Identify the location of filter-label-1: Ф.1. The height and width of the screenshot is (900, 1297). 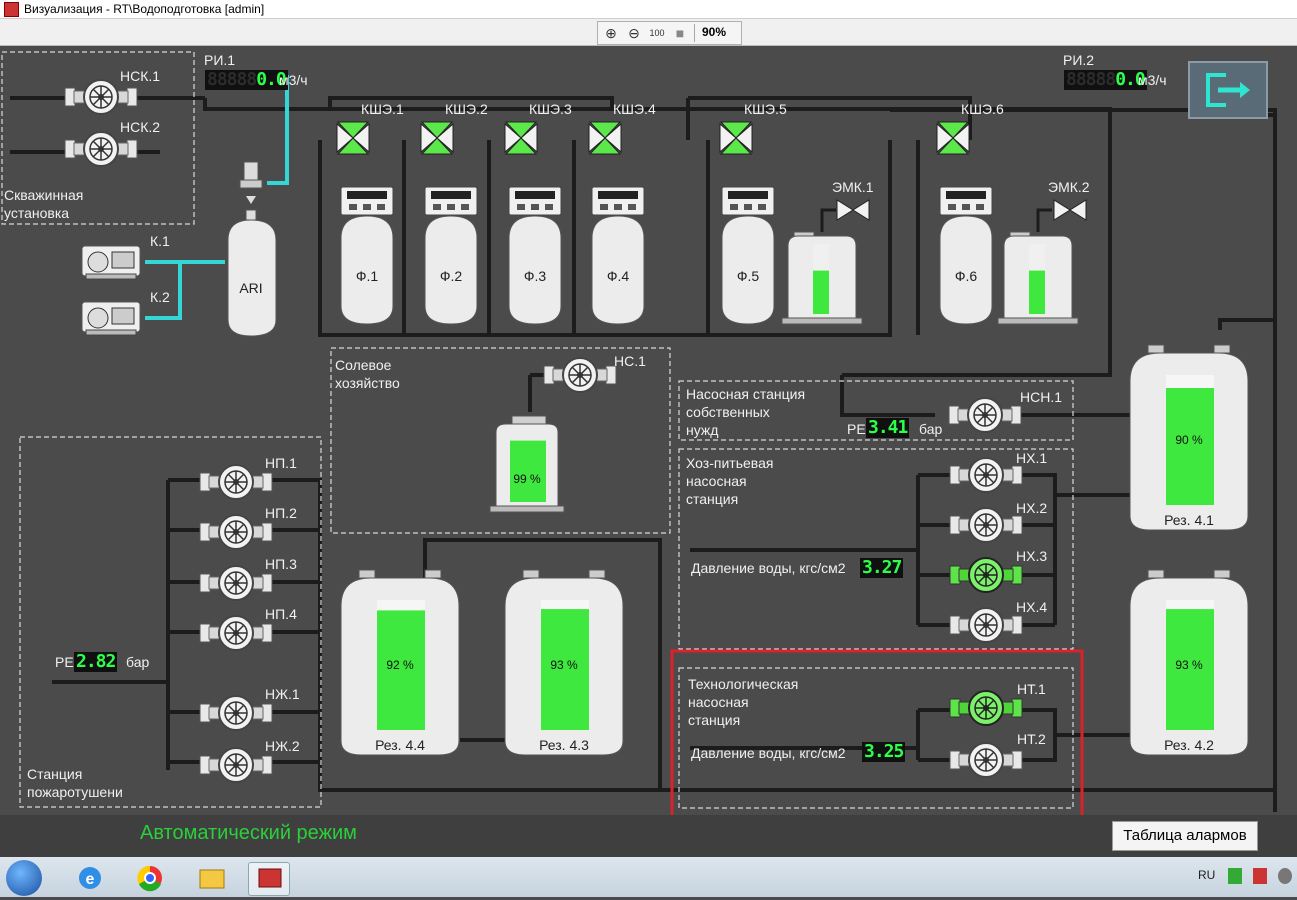
(367, 276).